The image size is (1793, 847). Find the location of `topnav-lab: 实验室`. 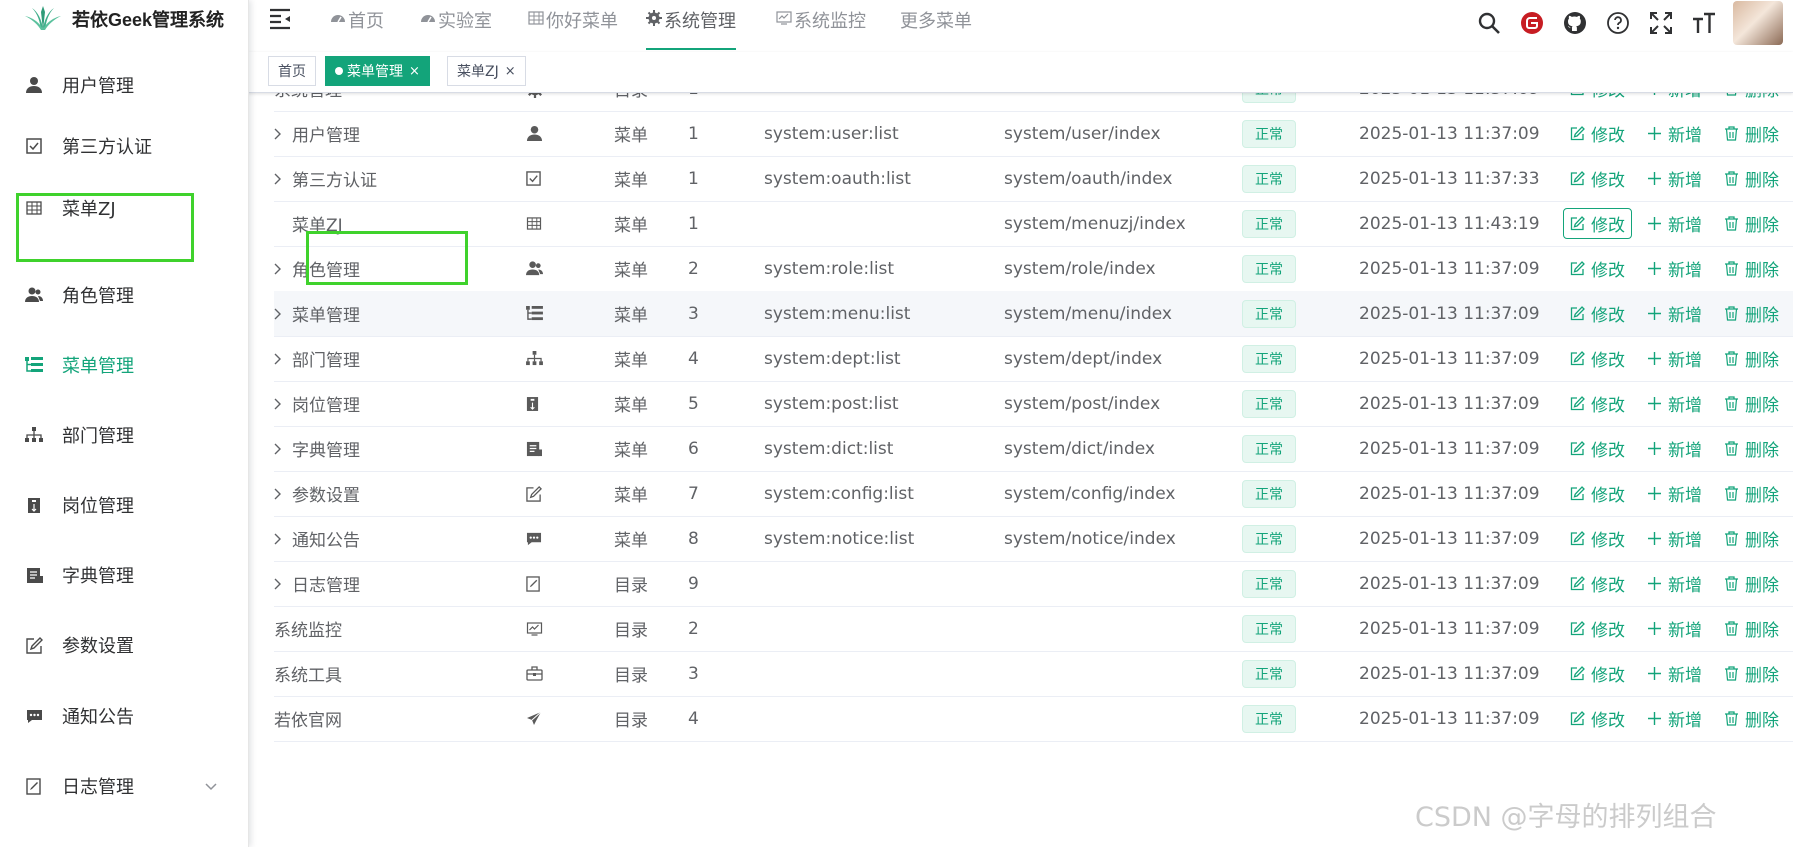

topnav-lab: 实验室 is located at coordinates (456, 25).